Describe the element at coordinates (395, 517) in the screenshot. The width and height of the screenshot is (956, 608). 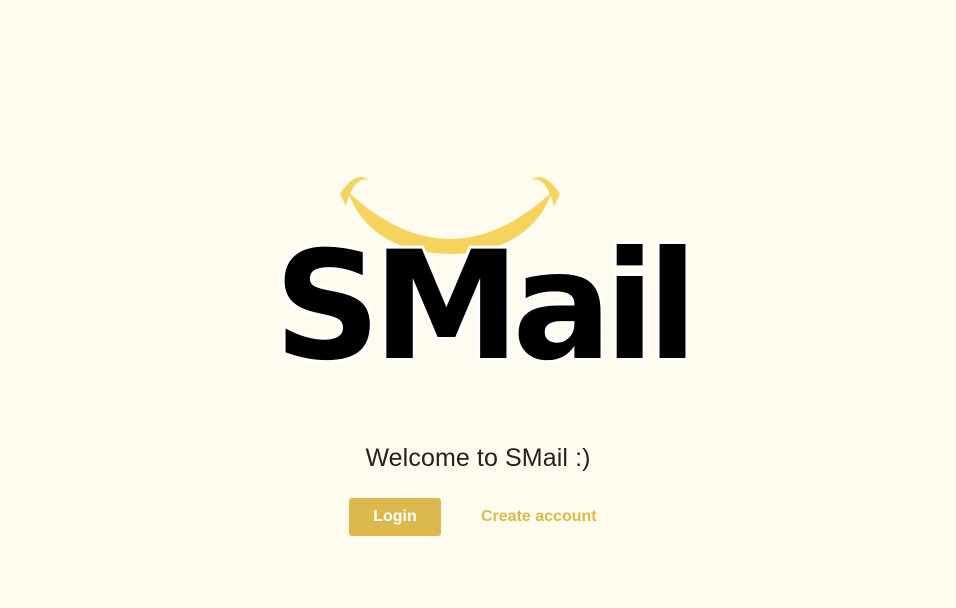
I see `login-button: Login` at that location.